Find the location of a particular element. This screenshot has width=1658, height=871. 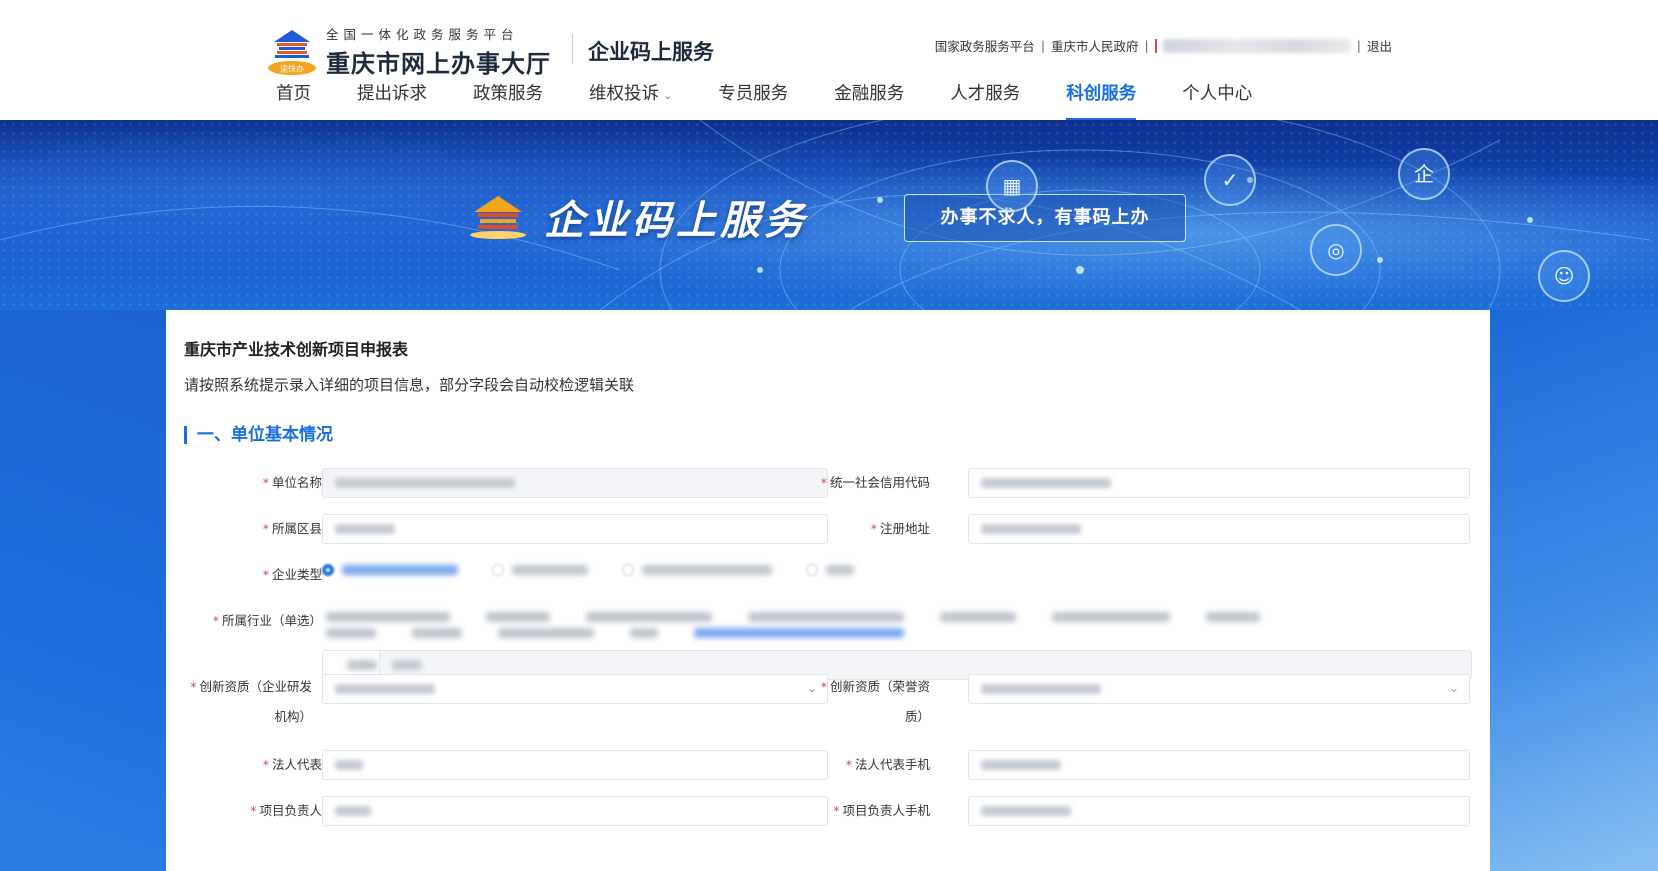

great-hall-logo-icon: 渝快办 is located at coordinates (292, 50).